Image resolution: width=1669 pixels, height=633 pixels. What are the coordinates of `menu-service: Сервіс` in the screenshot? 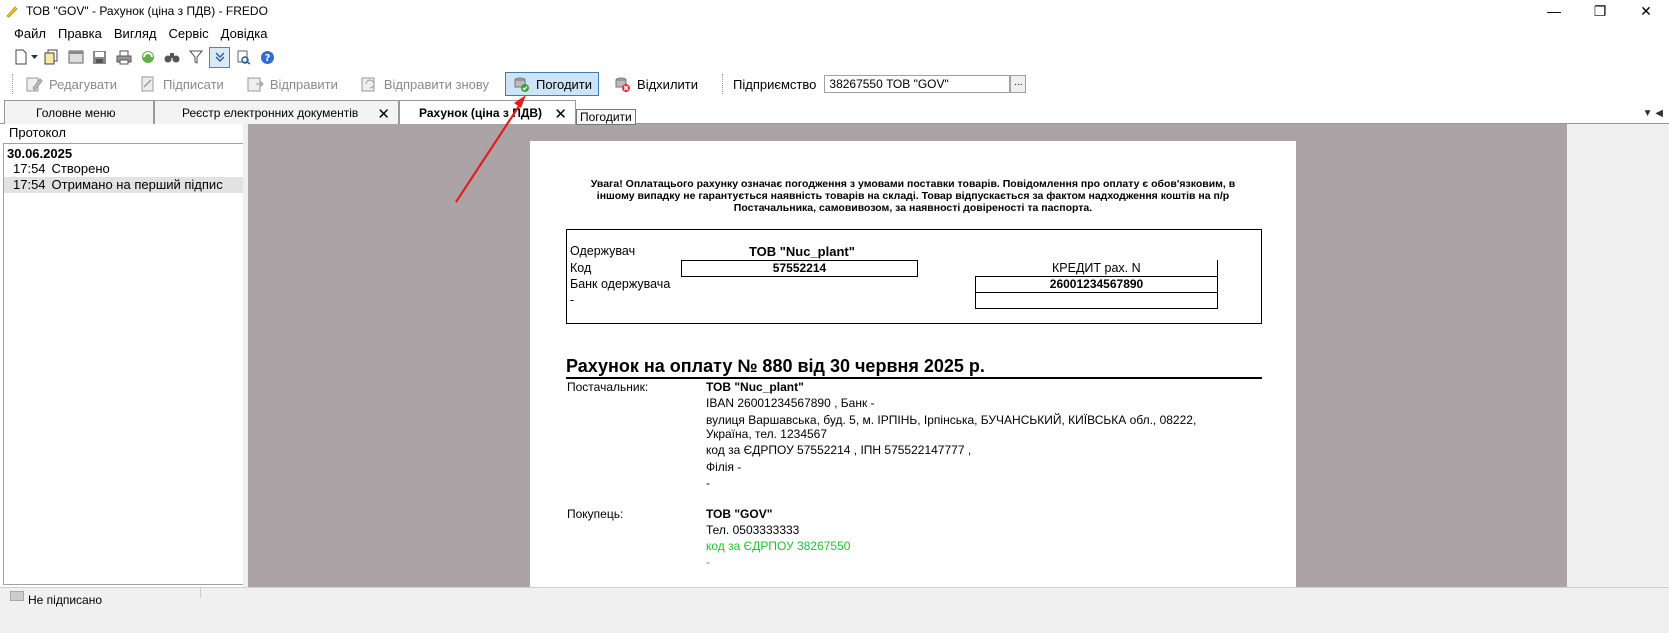 It's located at (189, 33).